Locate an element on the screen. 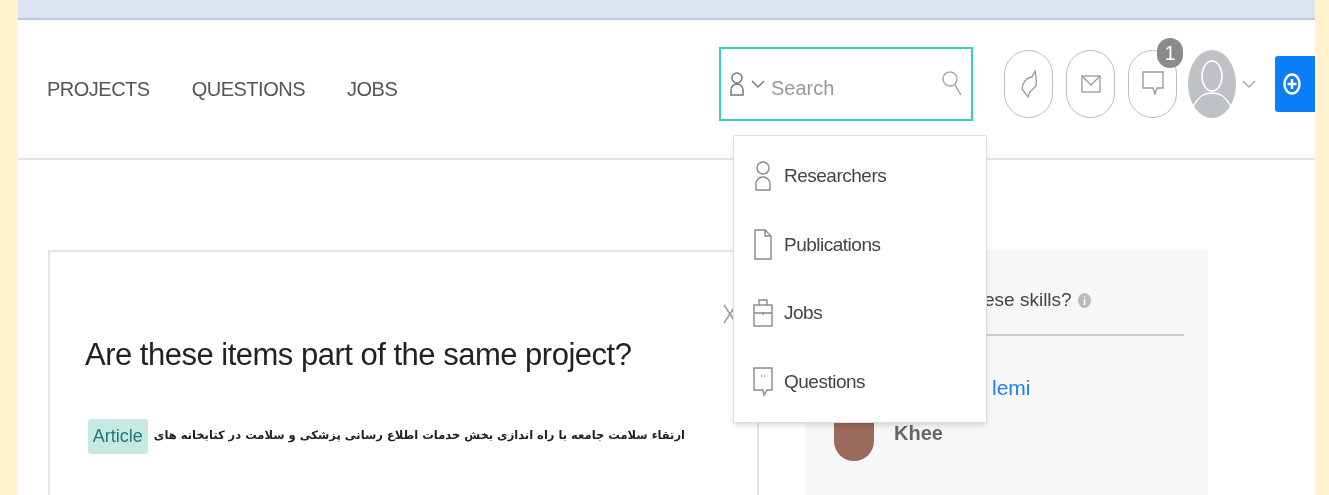 This screenshot has width=1329, height=495. avatar-icon is located at coordinates (1212, 84).